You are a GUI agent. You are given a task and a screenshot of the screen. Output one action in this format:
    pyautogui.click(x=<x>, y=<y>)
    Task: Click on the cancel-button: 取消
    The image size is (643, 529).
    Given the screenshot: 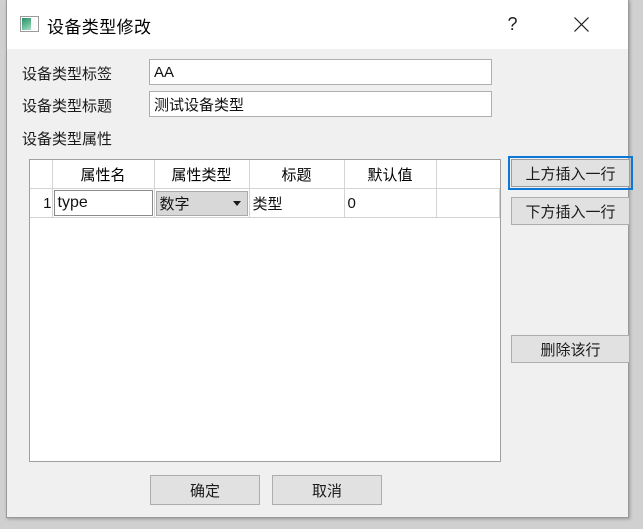 What is the action you would take?
    pyautogui.click(x=327, y=490)
    